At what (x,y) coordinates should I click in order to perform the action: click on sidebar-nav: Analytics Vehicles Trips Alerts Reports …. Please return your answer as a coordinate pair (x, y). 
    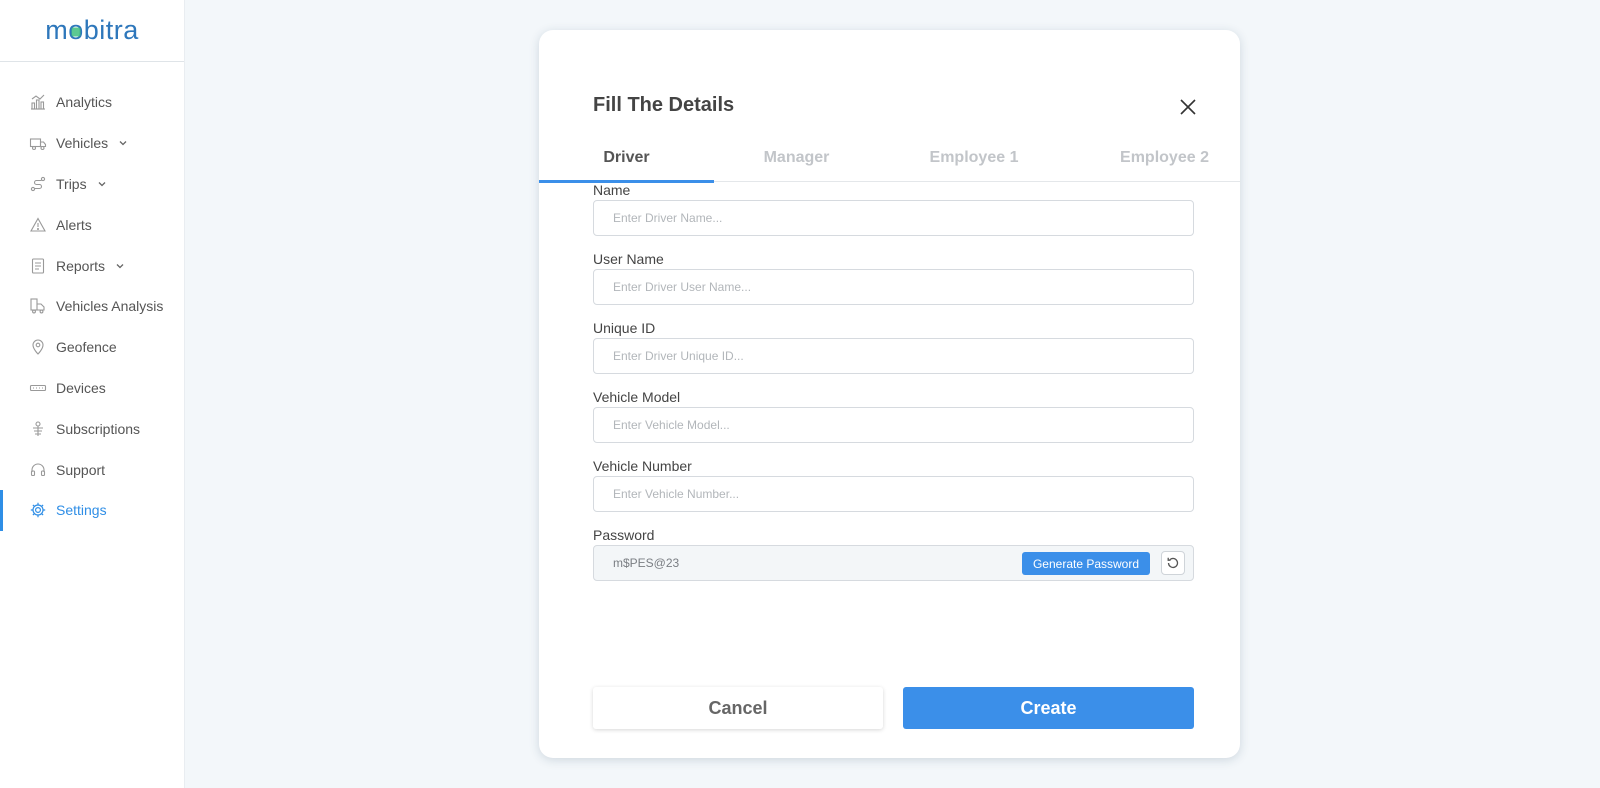
    Looking at the image, I should click on (92, 296).